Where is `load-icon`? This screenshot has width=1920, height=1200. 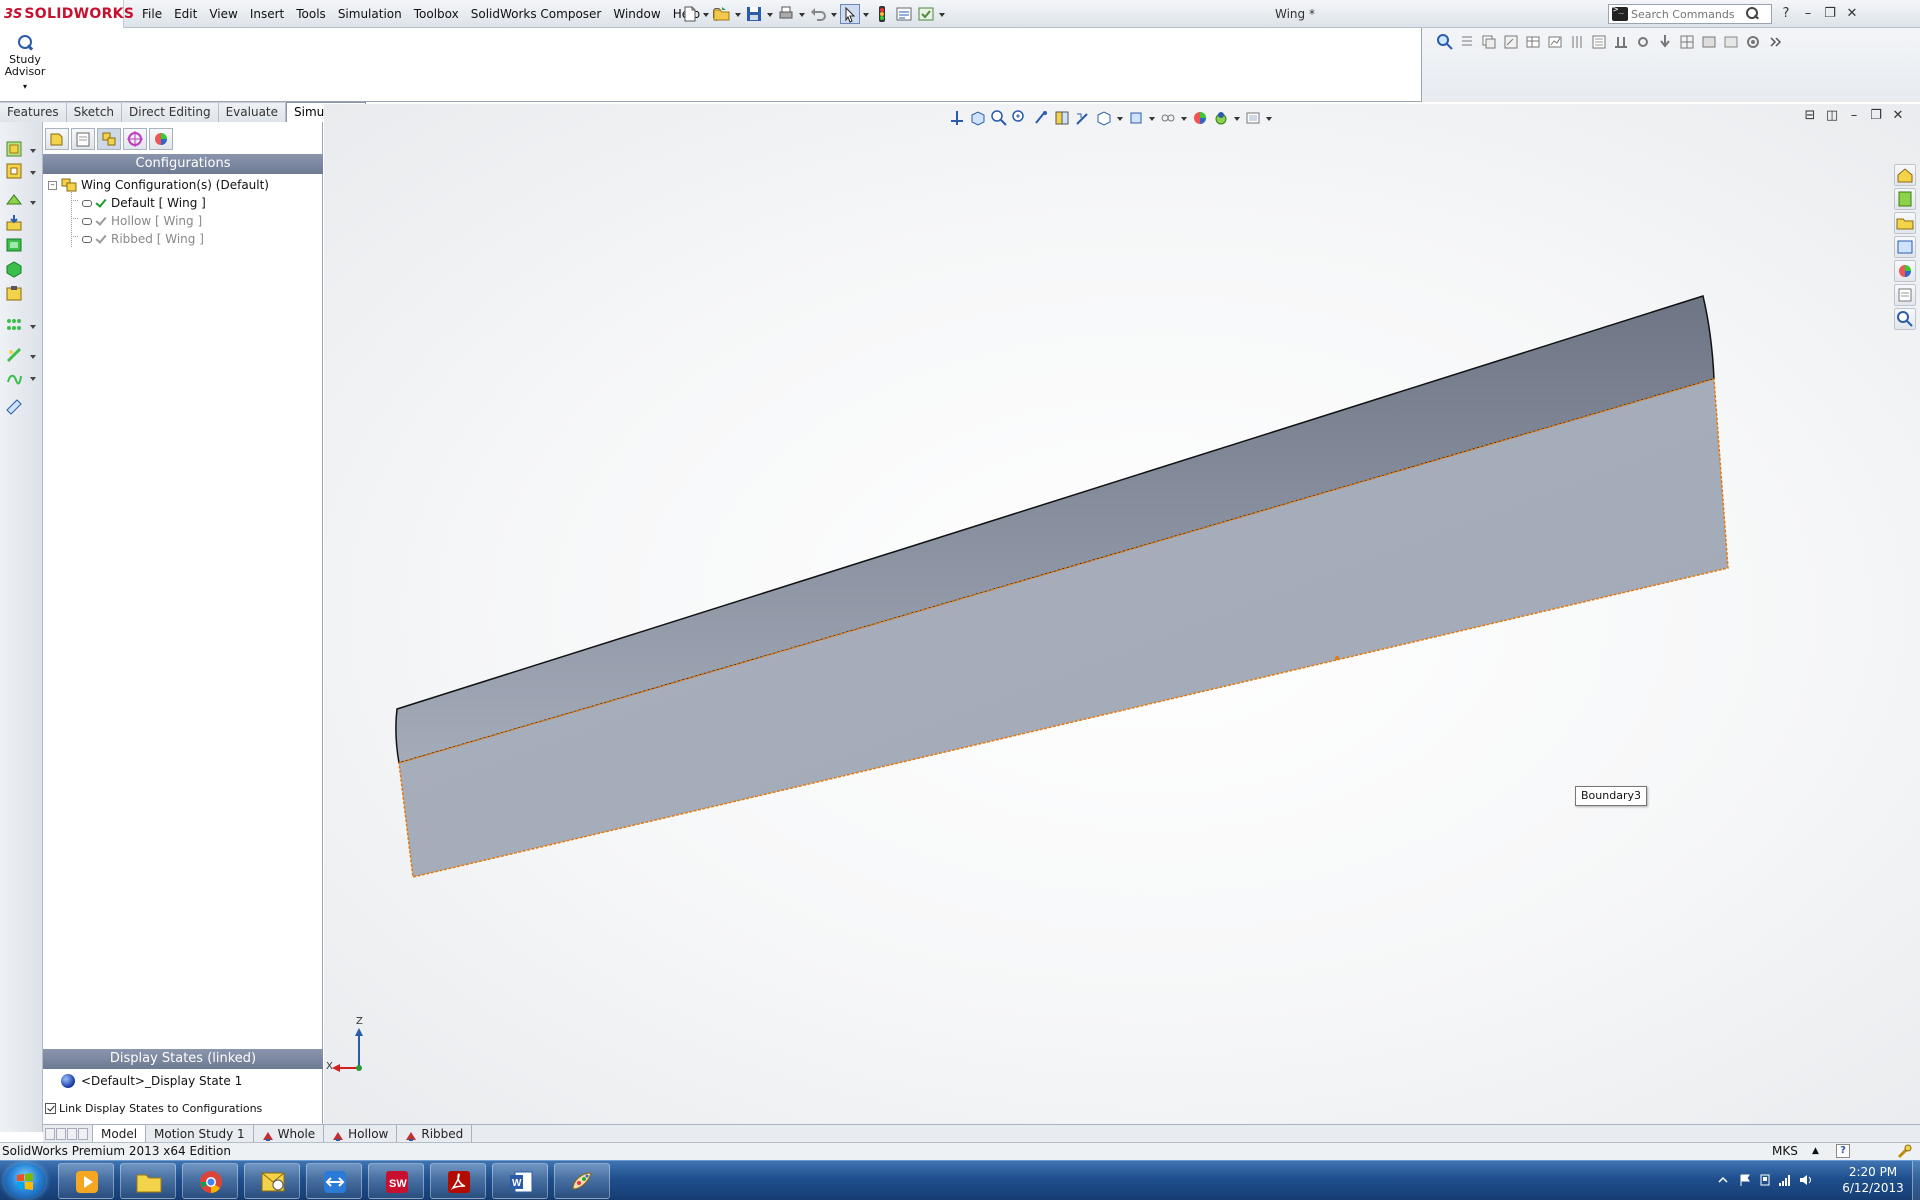
load-icon is located at coordinates (1665, 42).